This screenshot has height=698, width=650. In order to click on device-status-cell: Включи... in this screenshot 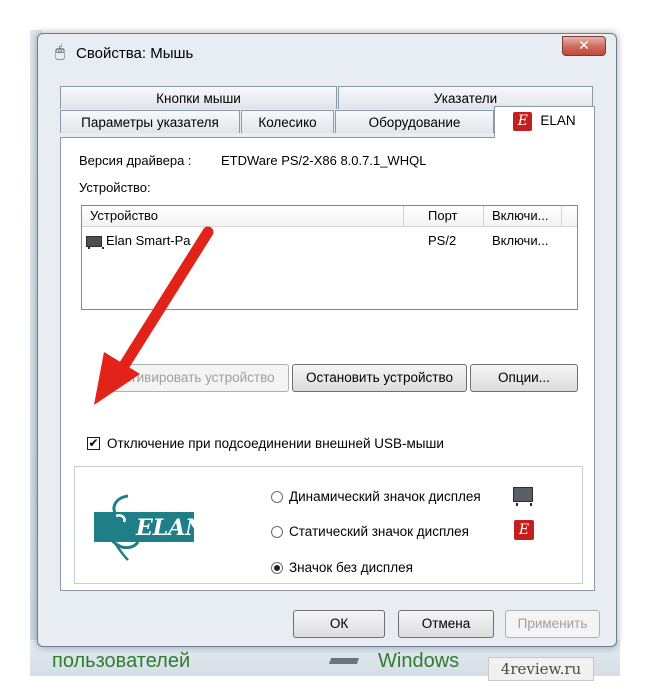, I will do `click(520, 240)`.